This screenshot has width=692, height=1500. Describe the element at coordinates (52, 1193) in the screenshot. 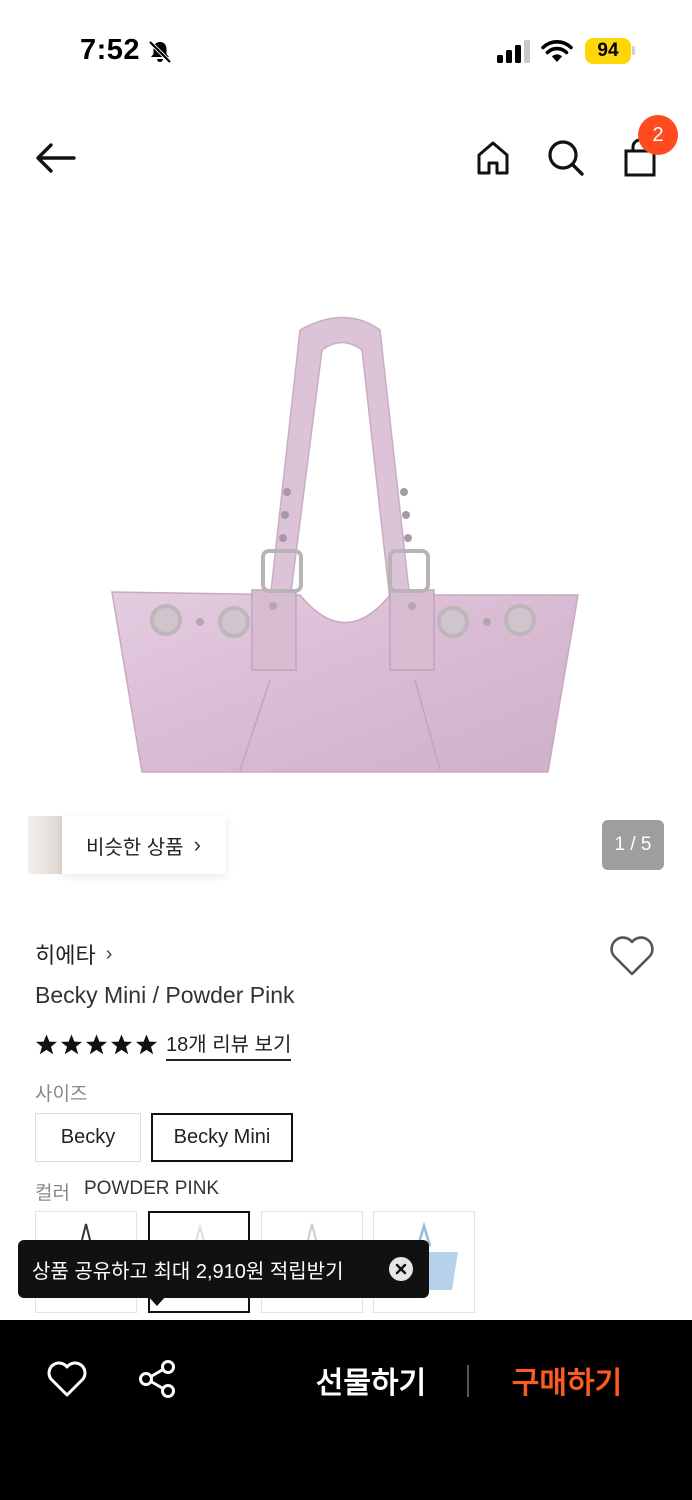

I see `color-label: 컬러` at that location.